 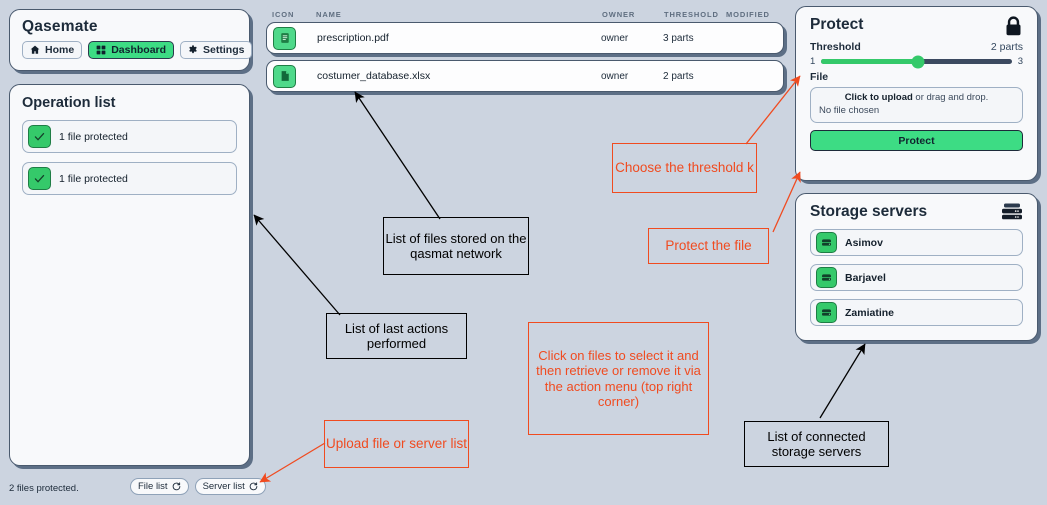 I want to click on annotation-threshold-note: Choose the threshold k, so click(x=684, y=168).